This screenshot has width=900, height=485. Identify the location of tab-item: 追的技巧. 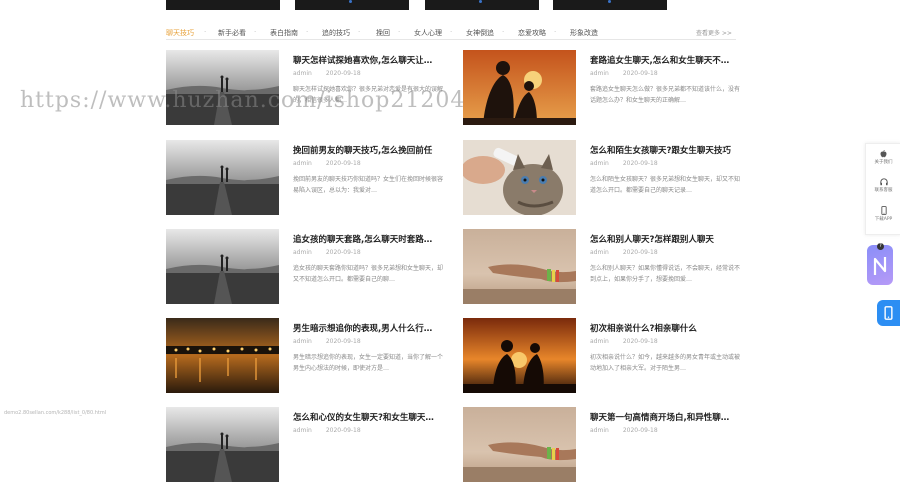
(336, 33).